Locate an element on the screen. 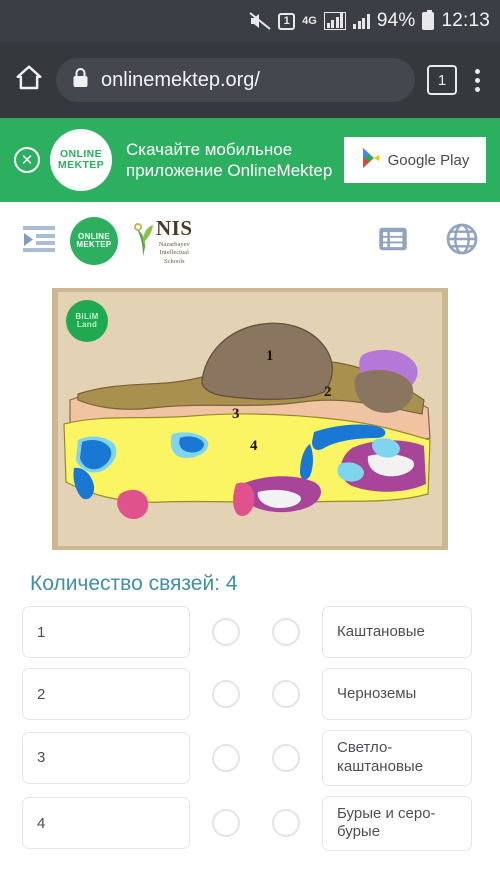 The height and width of the screenshot is (888, 500). tab-switcher-button: 1 is located at coordinates (442, 80).